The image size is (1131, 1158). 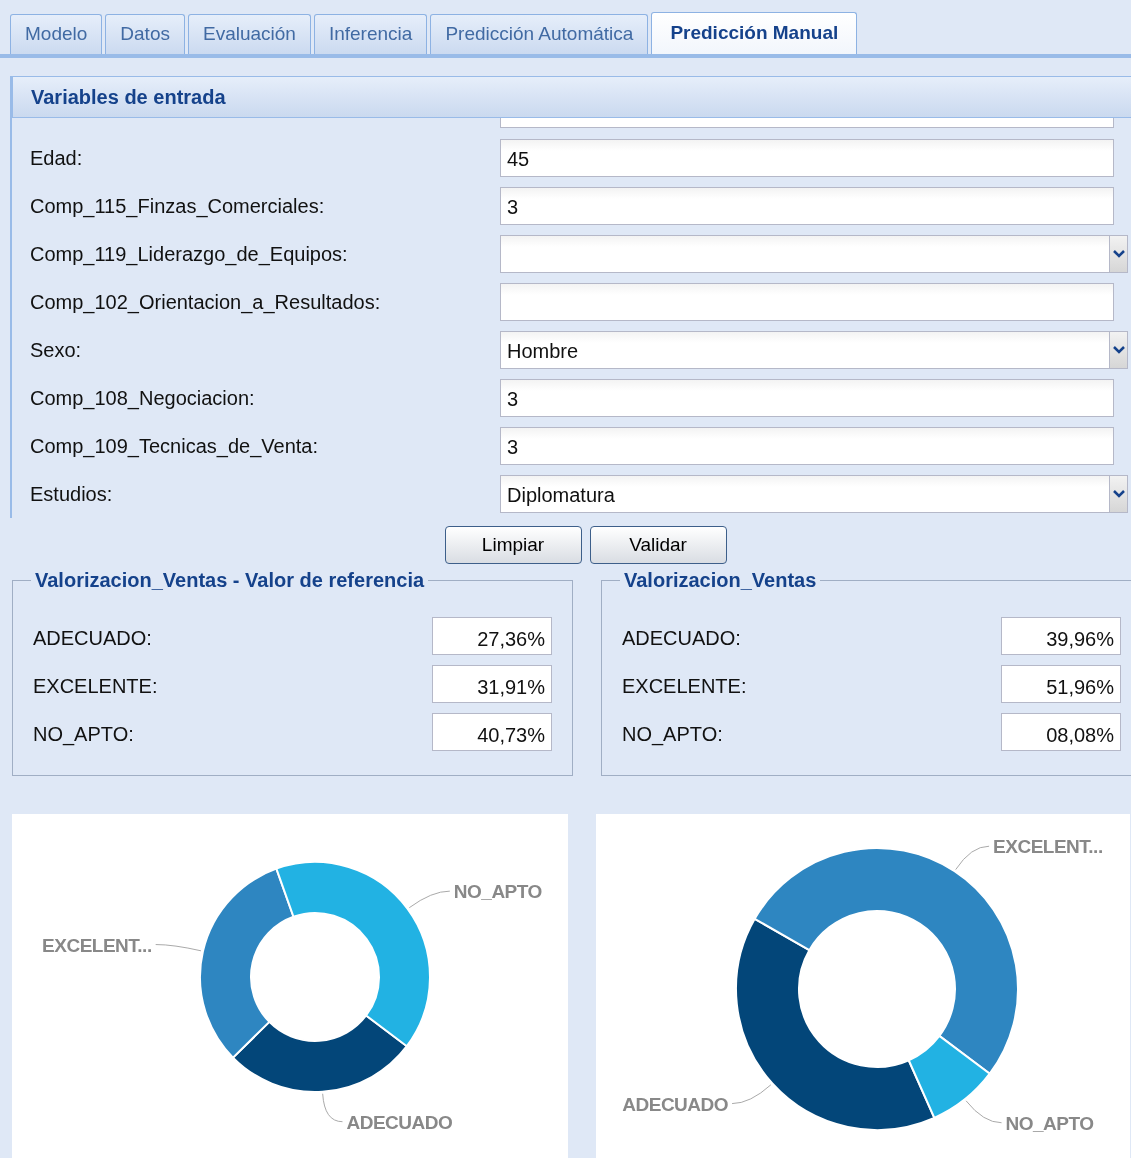 What do you see at coordinates (492, 636) in the screenshot?
I see `result-value-field: 27,36%` at bounding box center [492, 636].